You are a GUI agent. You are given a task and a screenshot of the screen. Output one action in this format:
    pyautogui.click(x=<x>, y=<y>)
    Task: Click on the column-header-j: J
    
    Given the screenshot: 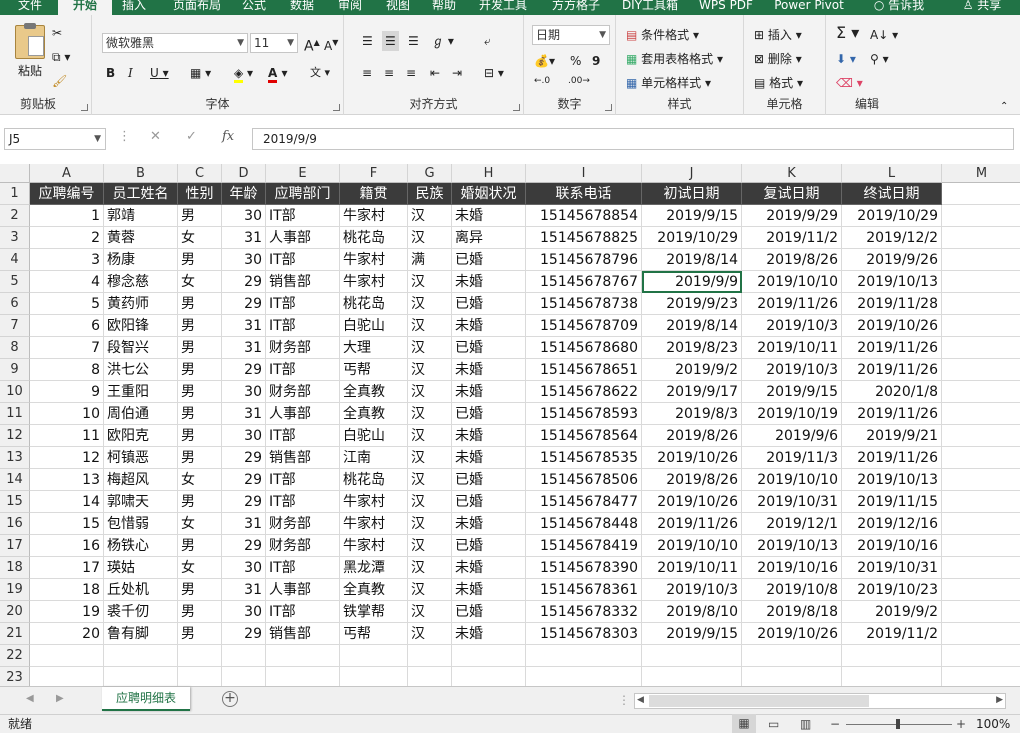 What is the action you would take?
    pyautogui.click(x=692, y=173)
    